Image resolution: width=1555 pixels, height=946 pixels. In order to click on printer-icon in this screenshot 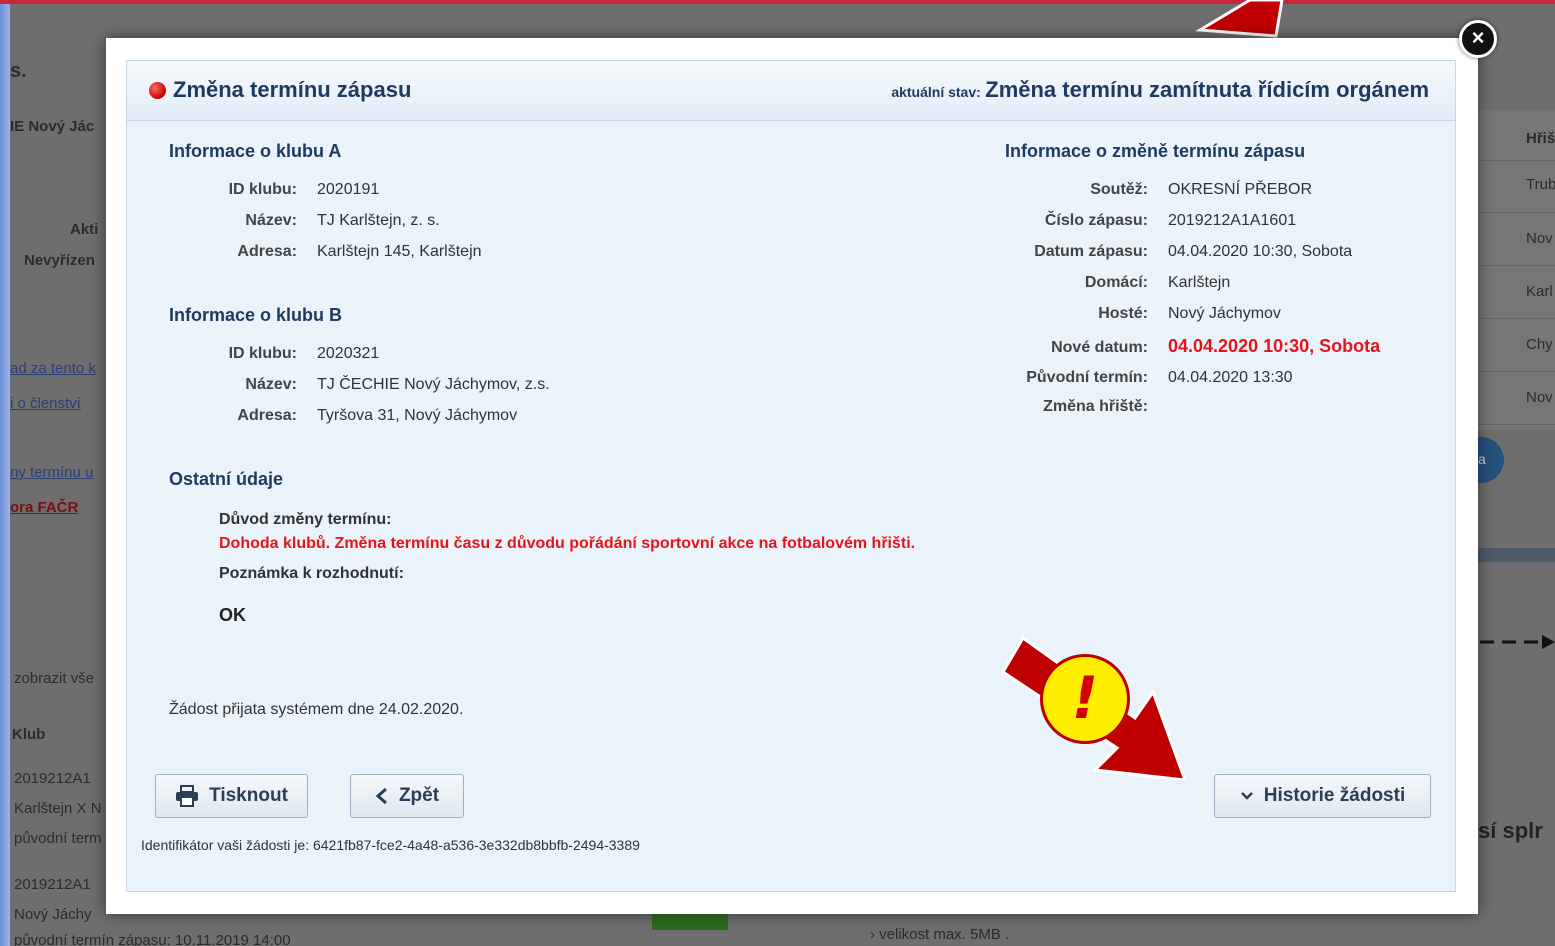, I will do `click(187, 796)`.